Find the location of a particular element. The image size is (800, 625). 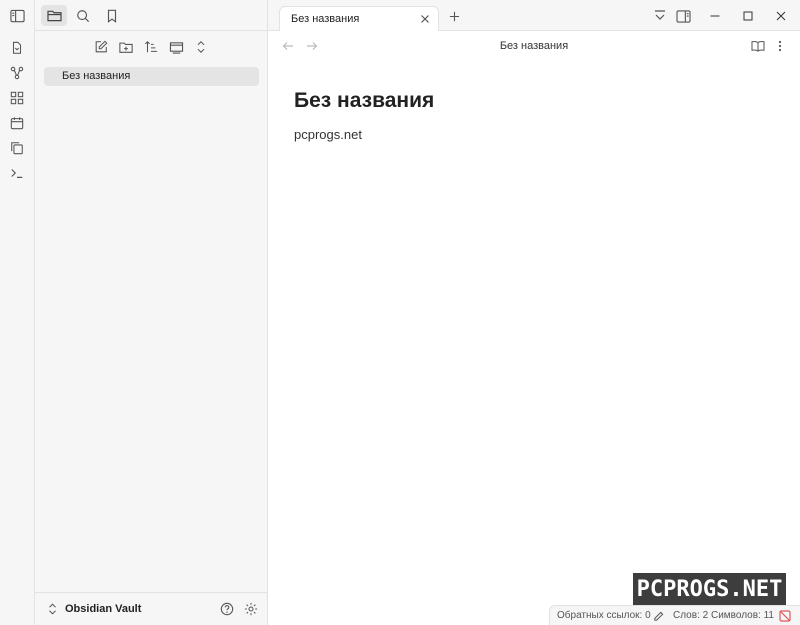

canvas-button is located at coordinates (17, 98).